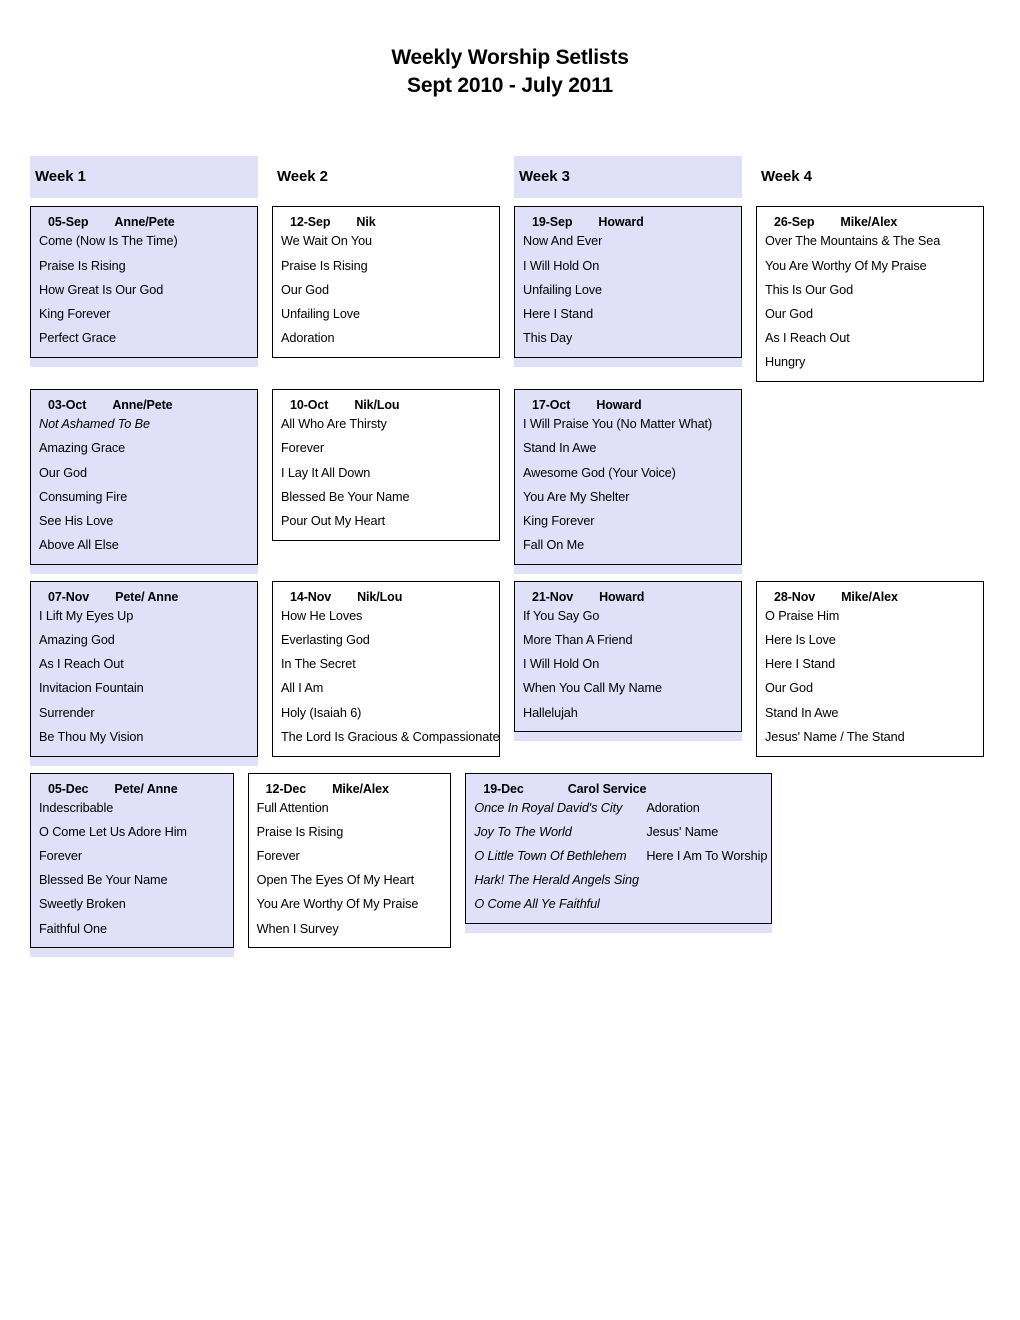 Image resolution: width=1020 pixels, height=1320 pixels. I want to click on song-title: Over The Mountains & The Sea, so click(853, 241).